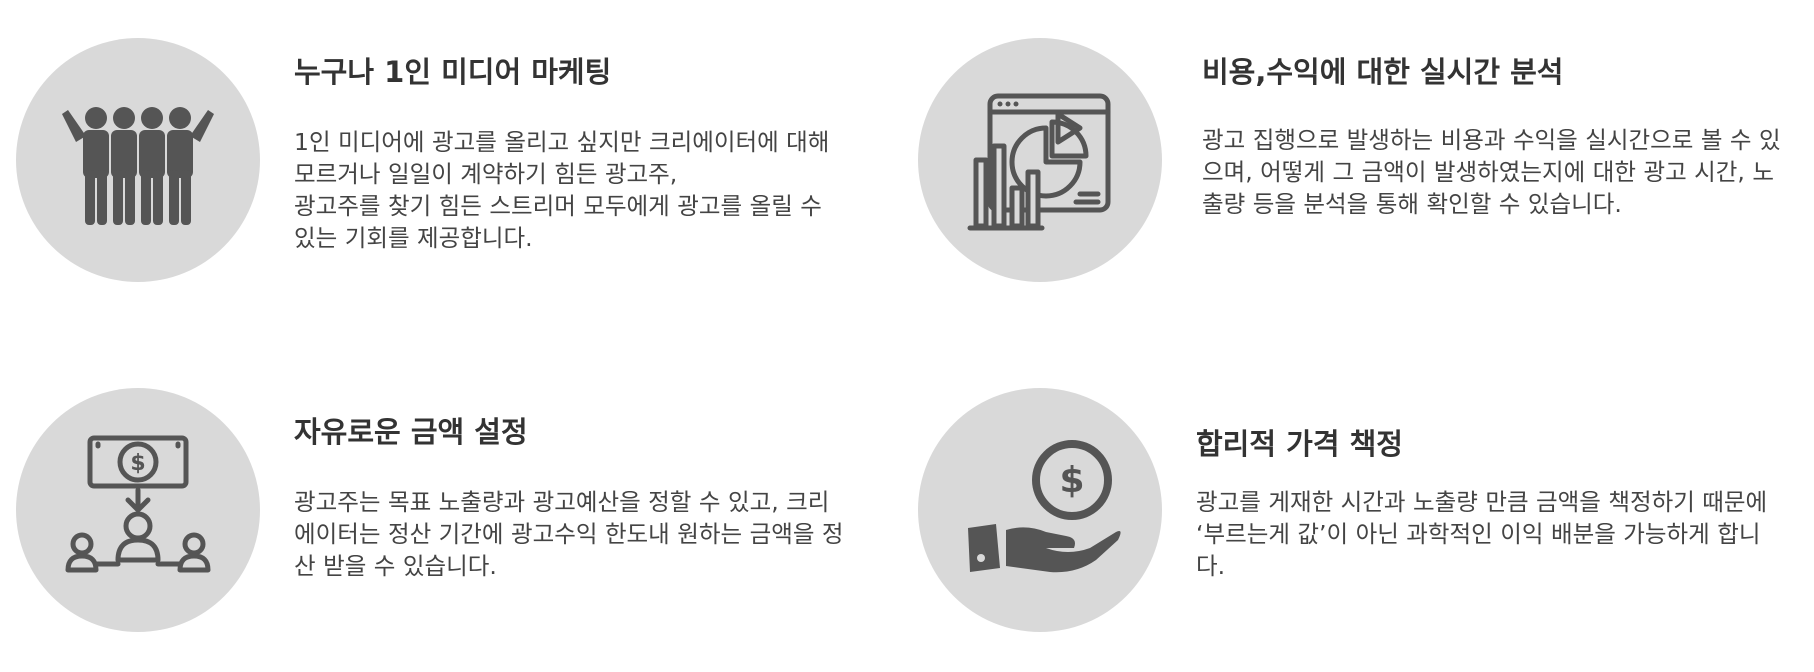 Image resolution: width=1814 pixels, height=672 pixels. I want to click on hand-coin-icon: $, so click(1044, 506).